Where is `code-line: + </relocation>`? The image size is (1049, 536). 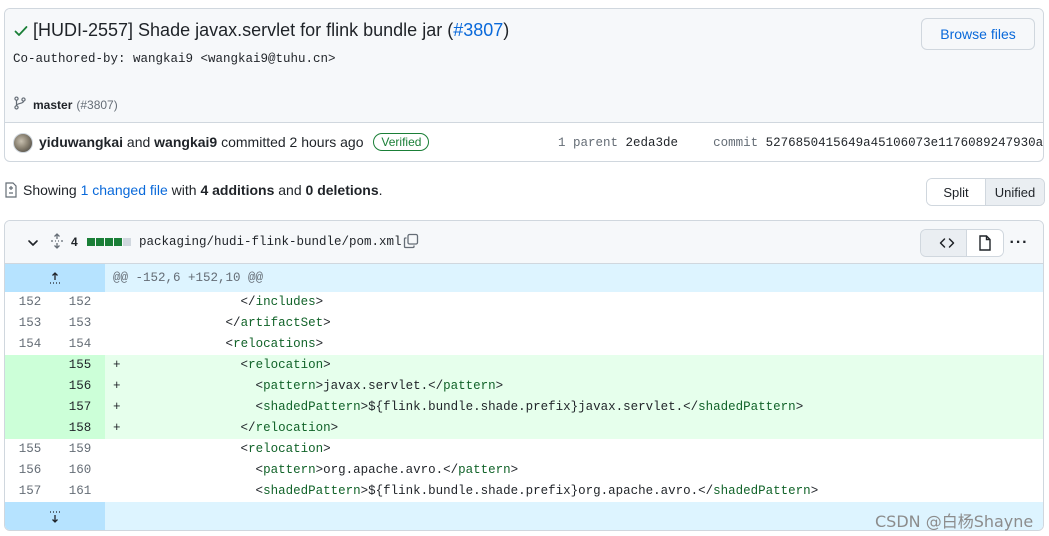 code-line: + </relocation> is located at coordinates (574, 428).